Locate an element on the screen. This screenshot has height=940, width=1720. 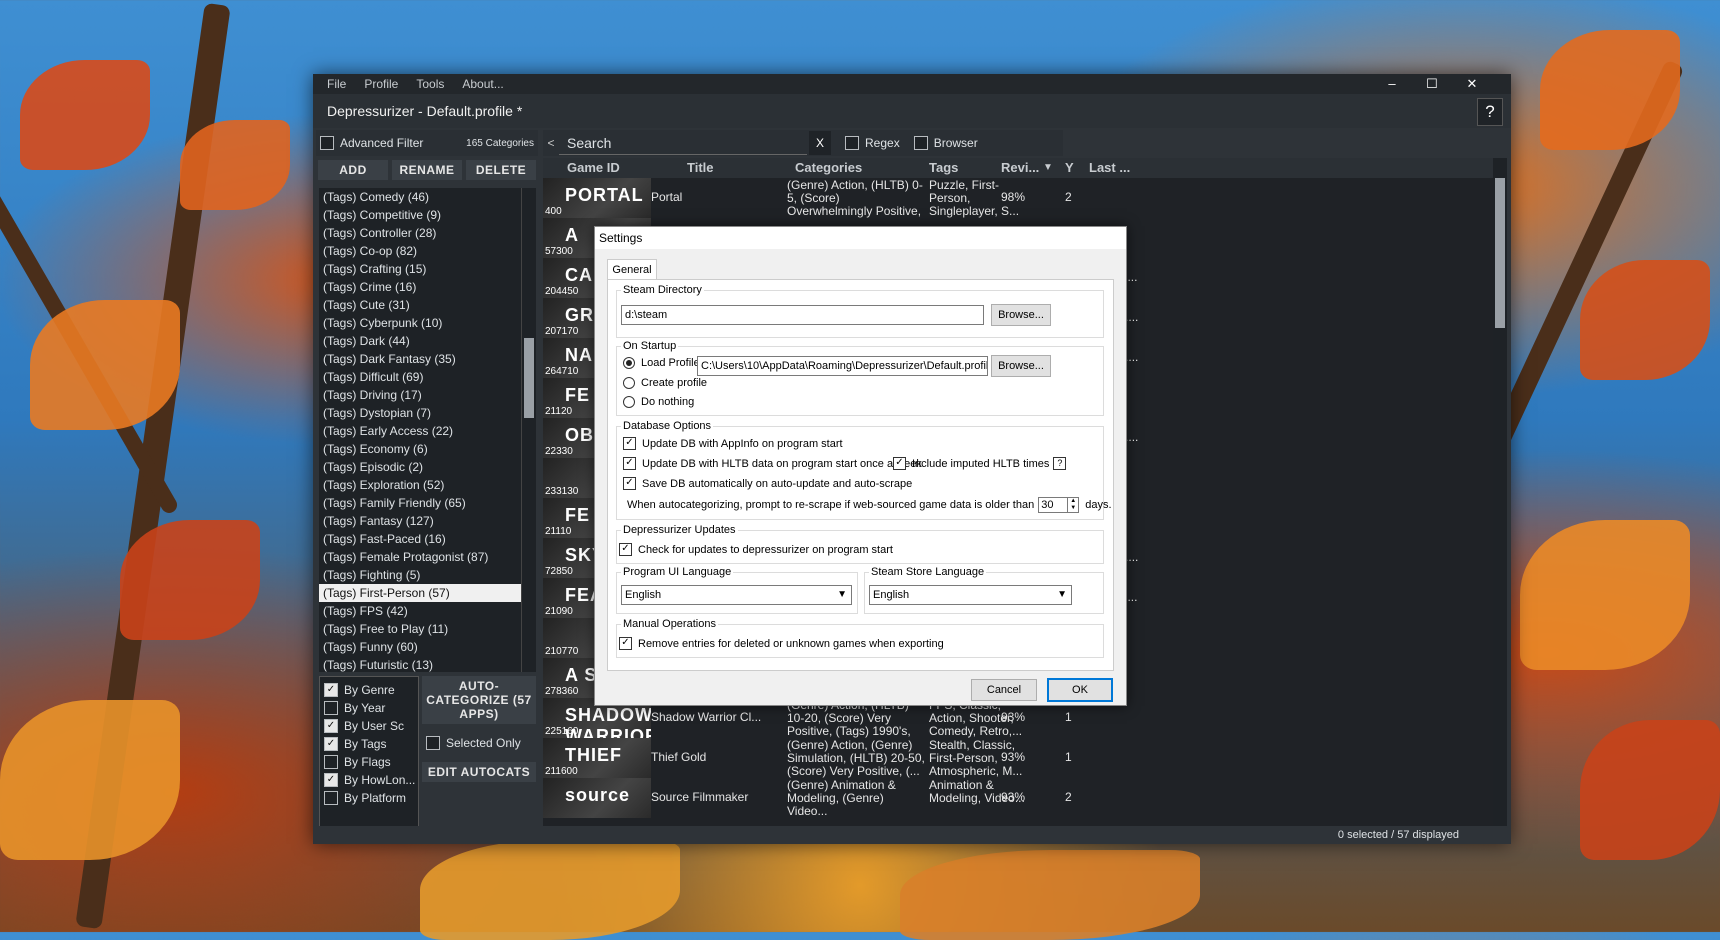
category-item: (Tags) Cyberpunk (10) is located at coordinates (420, 323).